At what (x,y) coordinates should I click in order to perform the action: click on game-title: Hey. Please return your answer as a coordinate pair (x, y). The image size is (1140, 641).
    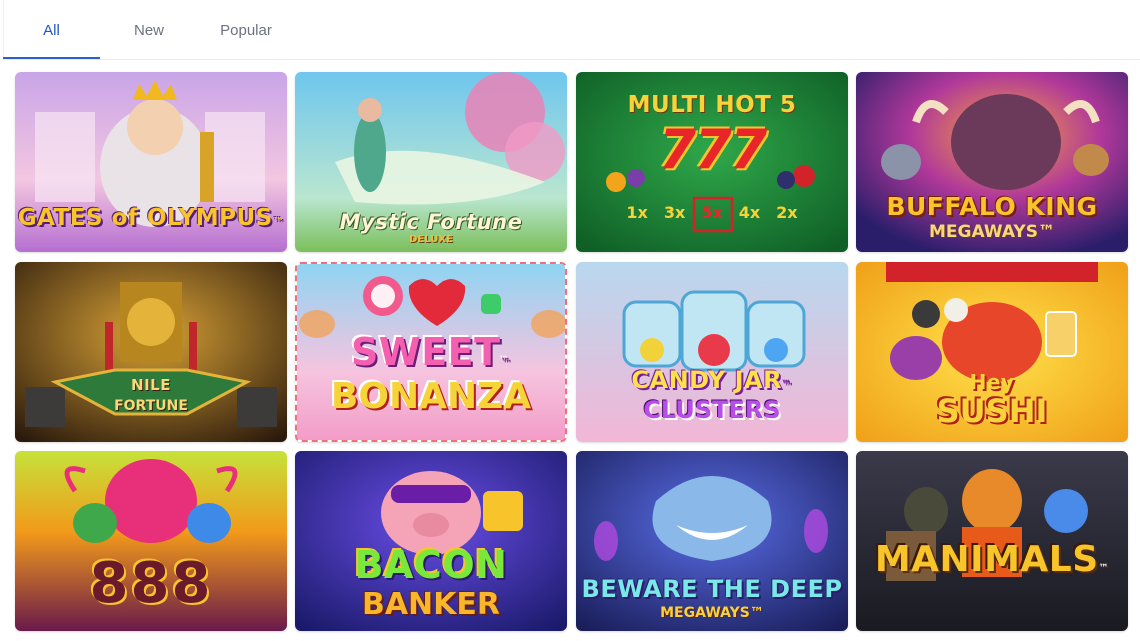
    Looking at the image, I should click on (992, 382).